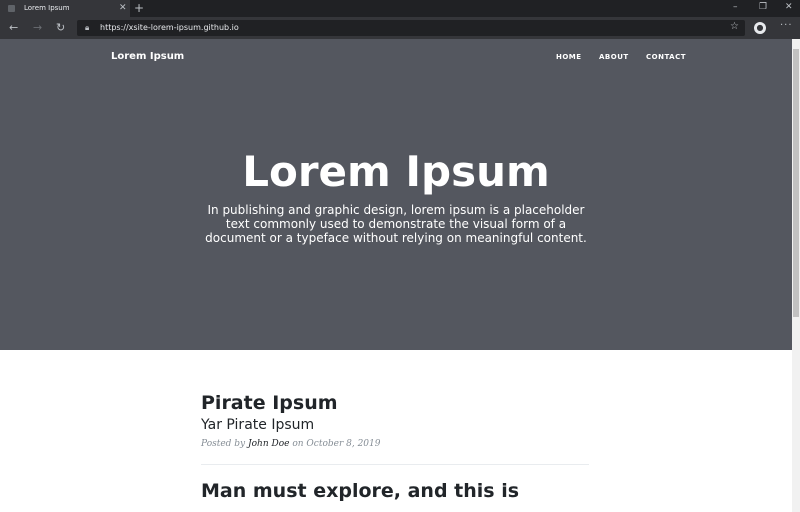  What do you see at coordinates (87, 27) in the screenshot?
I see `lock-icon: 🔒︎` at bounding box center [87, 27].